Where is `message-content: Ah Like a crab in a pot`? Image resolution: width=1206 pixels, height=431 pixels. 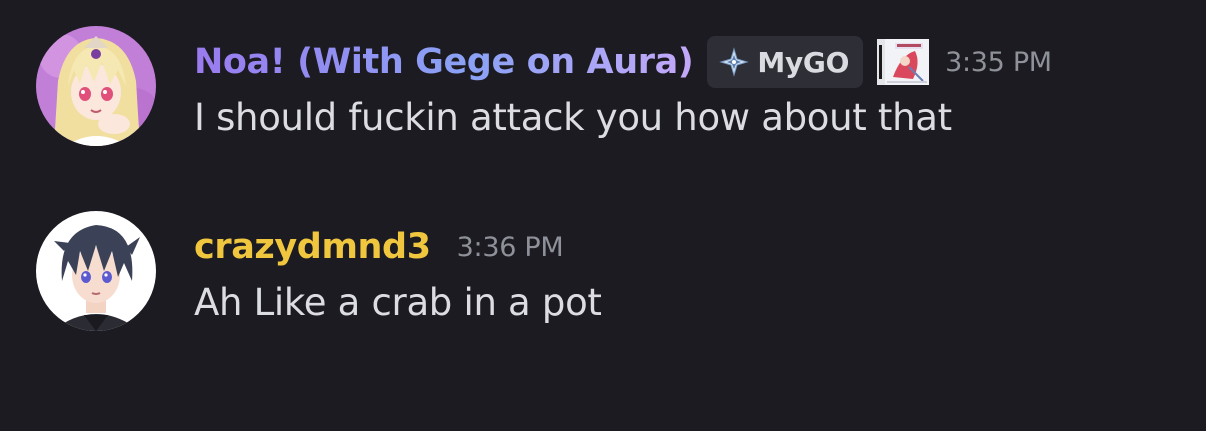
message-content: Ah Like a crab in a pot is located at coordinates (398, 302).